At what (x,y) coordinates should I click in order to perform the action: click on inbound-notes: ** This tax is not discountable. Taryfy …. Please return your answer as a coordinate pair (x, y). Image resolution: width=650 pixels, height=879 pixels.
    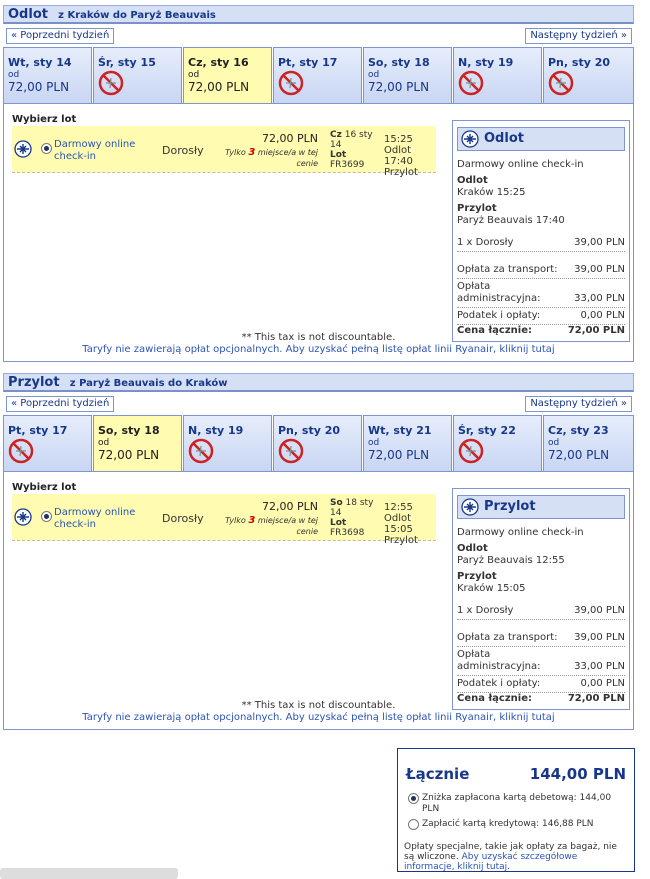
    Looking at the image, I should click on (318, 712).